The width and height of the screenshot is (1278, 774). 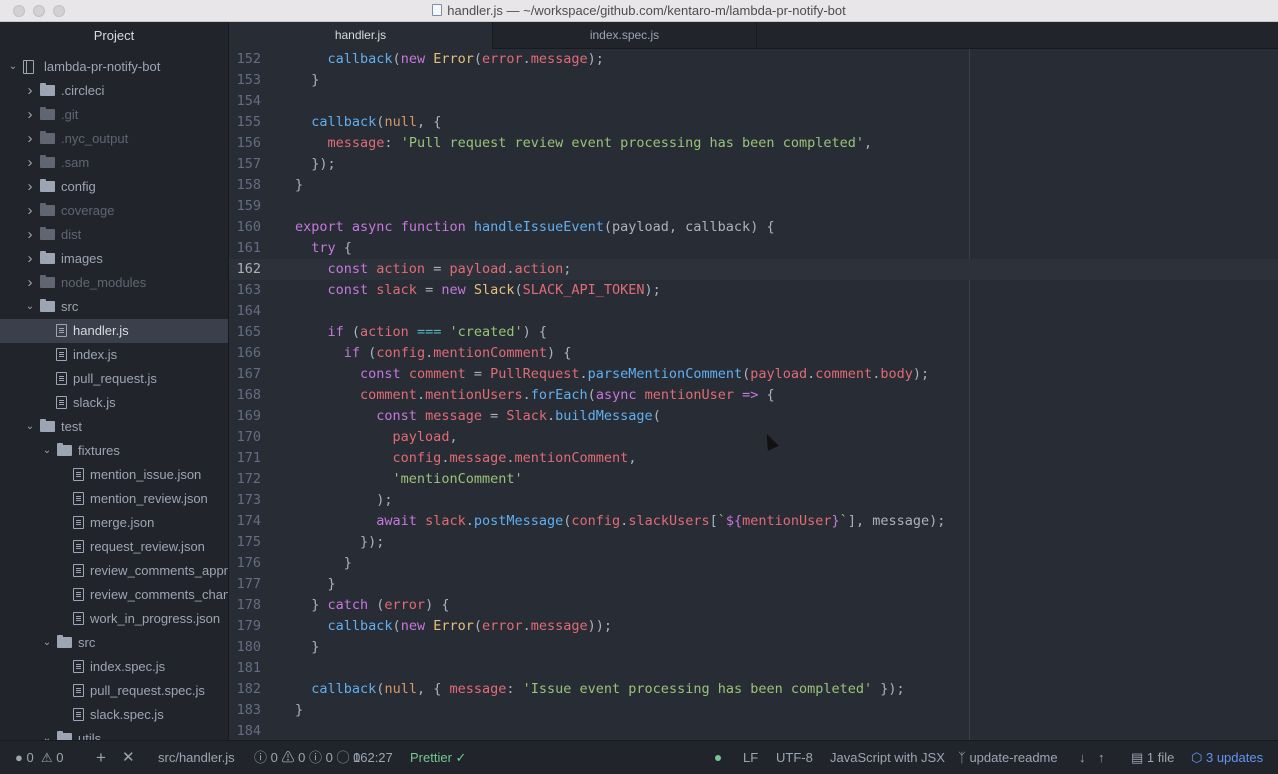 I want to click on grammar-selector: JavaScript with JSX, so click(x=887, y=757).